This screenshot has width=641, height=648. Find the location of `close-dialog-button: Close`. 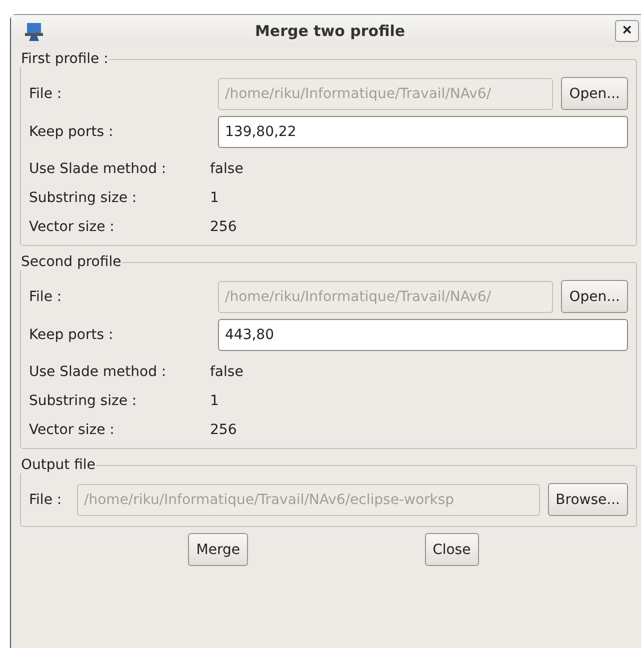

close-dialog-button: Close is located at coordinates (451, 549).